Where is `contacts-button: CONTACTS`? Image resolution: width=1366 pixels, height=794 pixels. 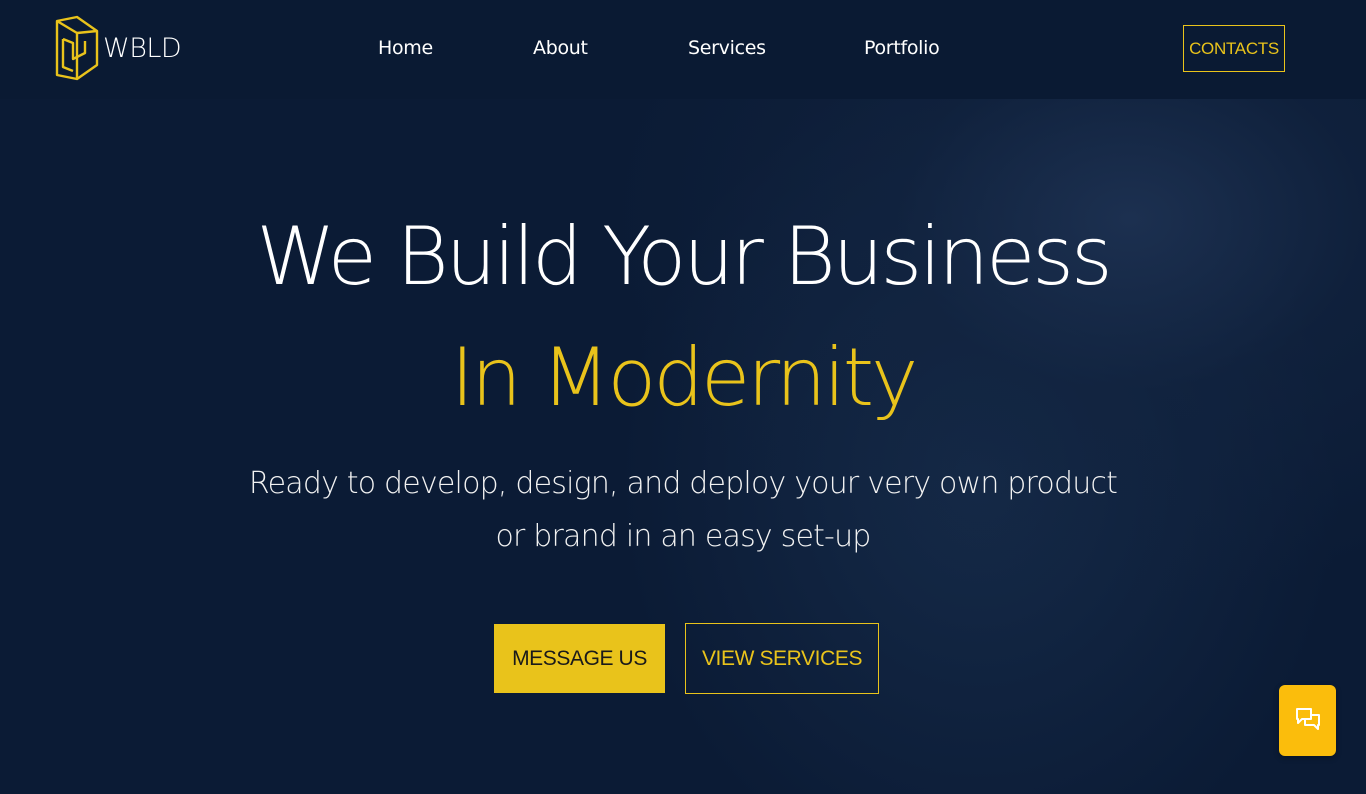 contacts-button: CONTACTS is located at coordinates (1234, 48).